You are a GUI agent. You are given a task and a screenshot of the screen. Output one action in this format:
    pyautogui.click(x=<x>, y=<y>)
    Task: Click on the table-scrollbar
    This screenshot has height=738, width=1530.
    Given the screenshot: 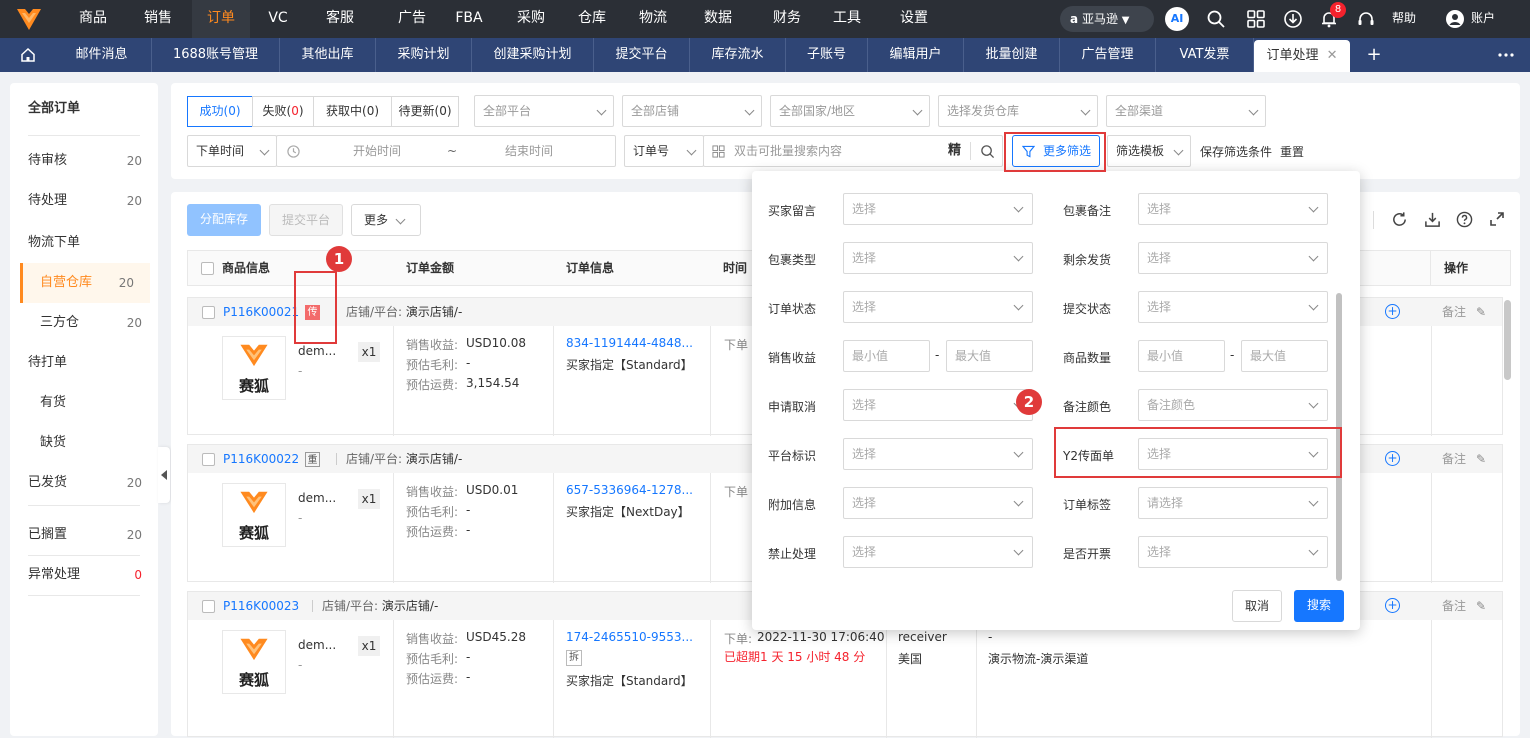 What is the action you would take?
    pyautogui.click(x=1507, y=340)
    